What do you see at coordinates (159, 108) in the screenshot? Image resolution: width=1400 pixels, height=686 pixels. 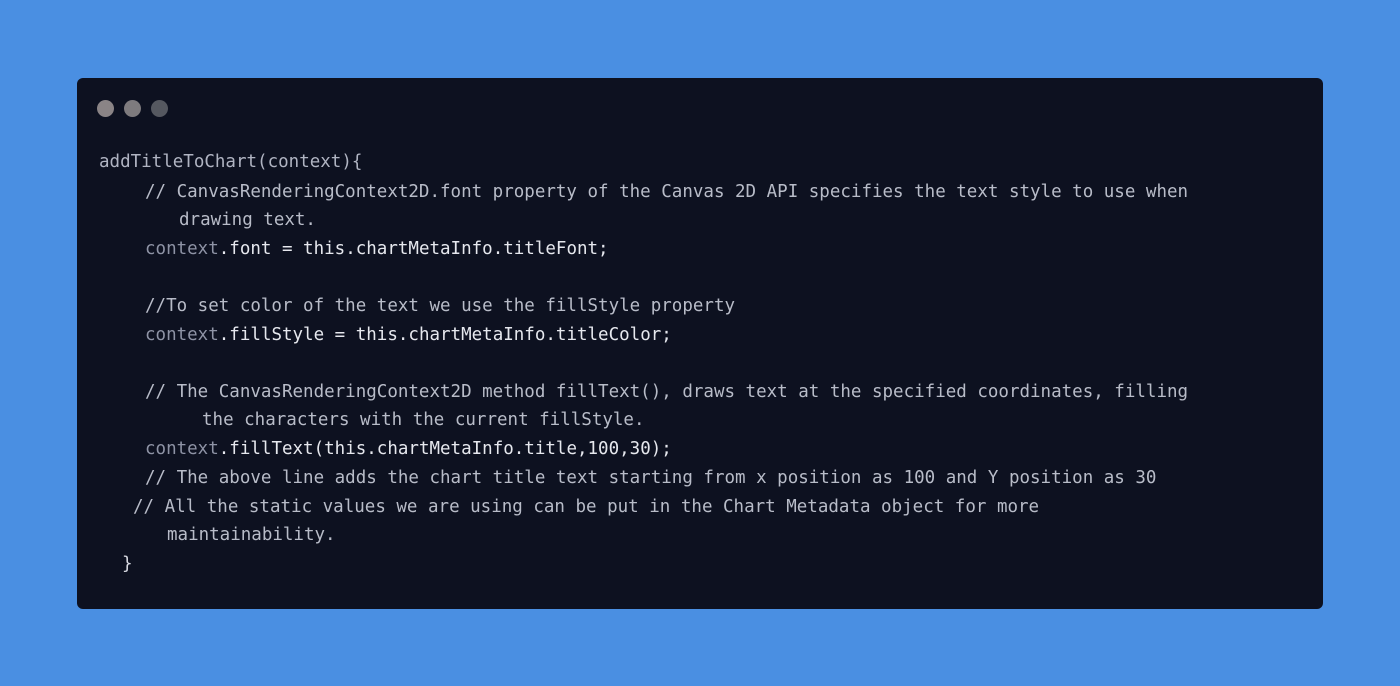 I see `maximize-dot-icon` at bounding box center [159, 108].